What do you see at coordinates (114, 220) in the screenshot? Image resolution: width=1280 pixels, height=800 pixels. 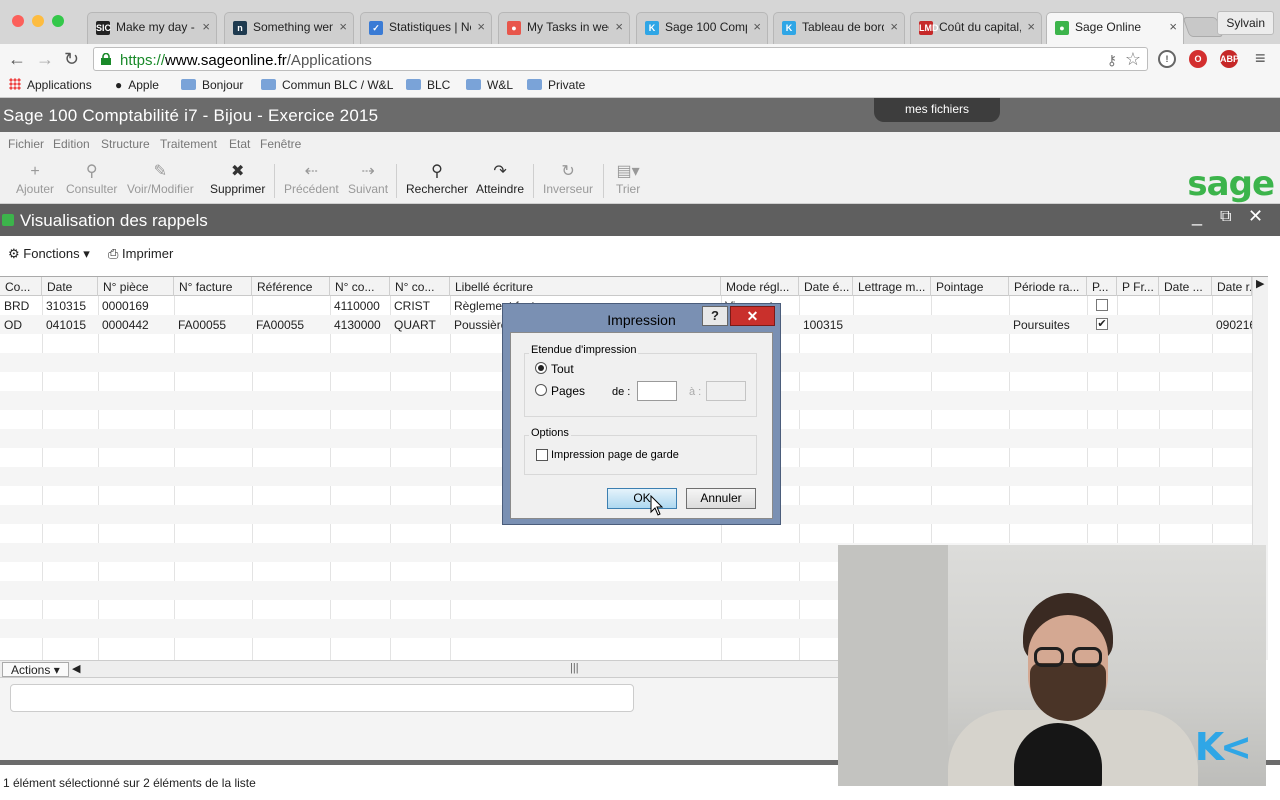 I see `window-title: Visualisation des rappels` at bounding box center [114, 220].